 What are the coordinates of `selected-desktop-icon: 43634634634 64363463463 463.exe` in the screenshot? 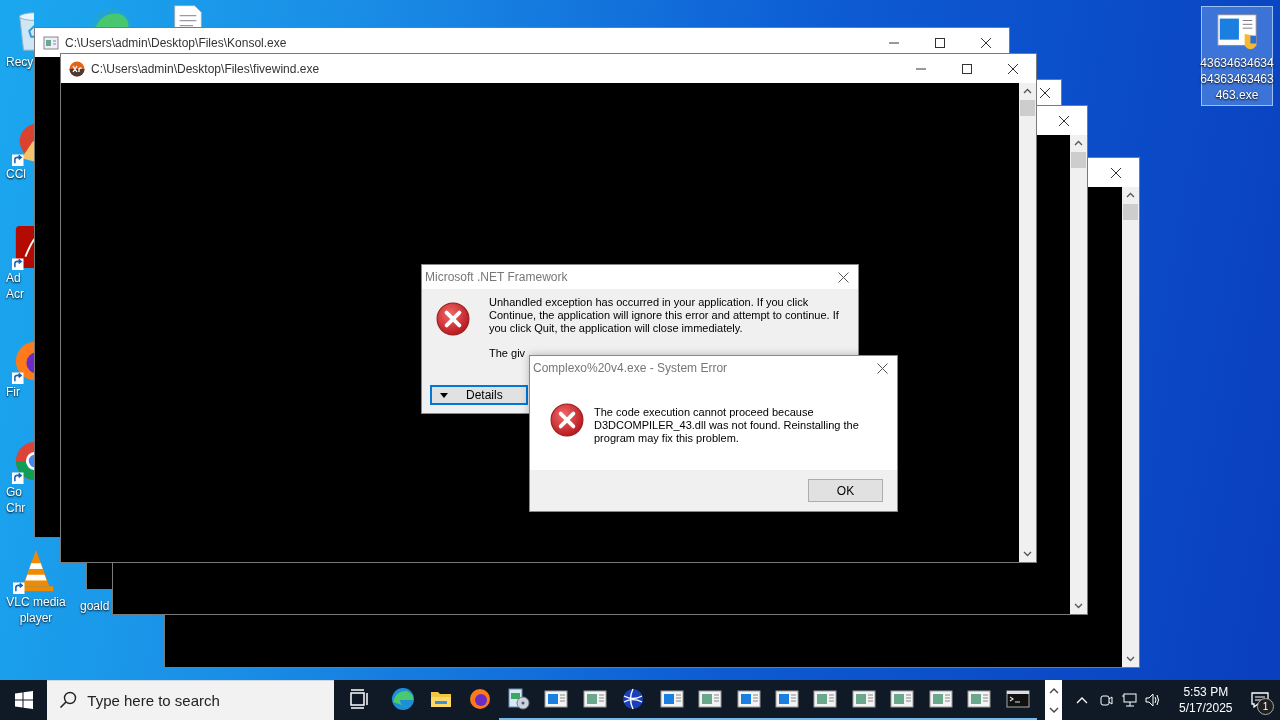 It's located at (1237, 56).